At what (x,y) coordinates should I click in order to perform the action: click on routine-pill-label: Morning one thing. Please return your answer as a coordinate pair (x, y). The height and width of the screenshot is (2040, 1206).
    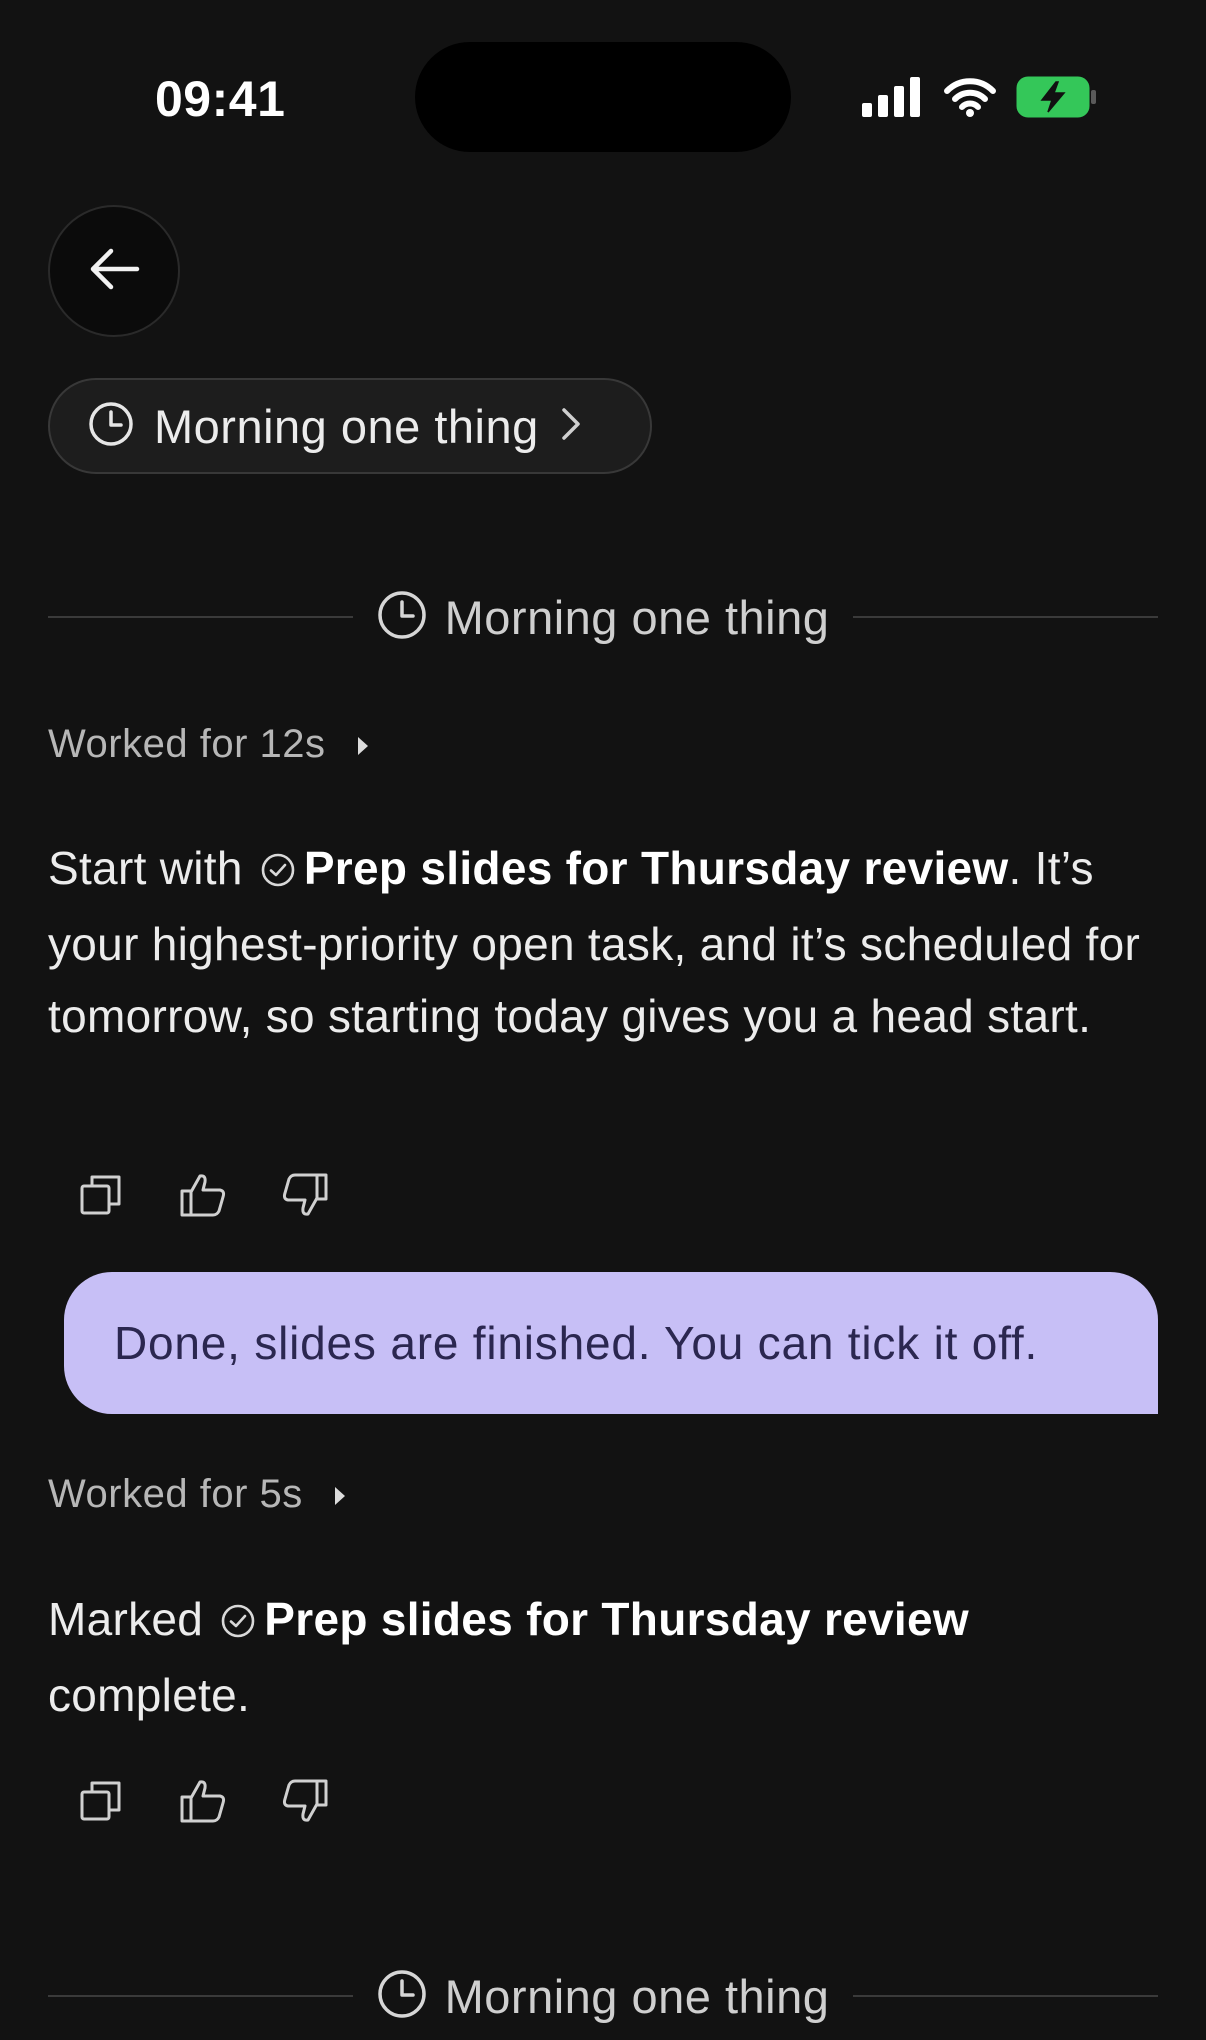
    Looking at the image, I should click on (346, 426).